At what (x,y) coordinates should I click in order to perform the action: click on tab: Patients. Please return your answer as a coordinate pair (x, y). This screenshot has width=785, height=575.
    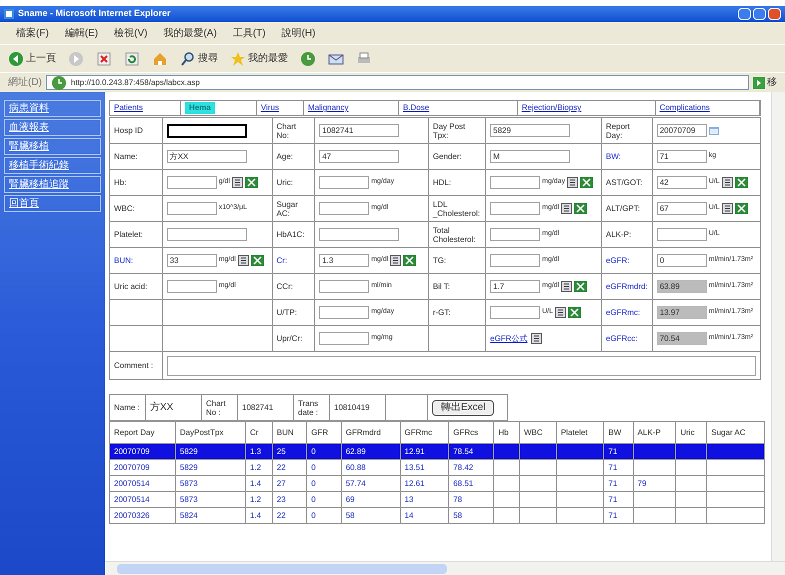
    Looking at the image, I should click on (128, 108).